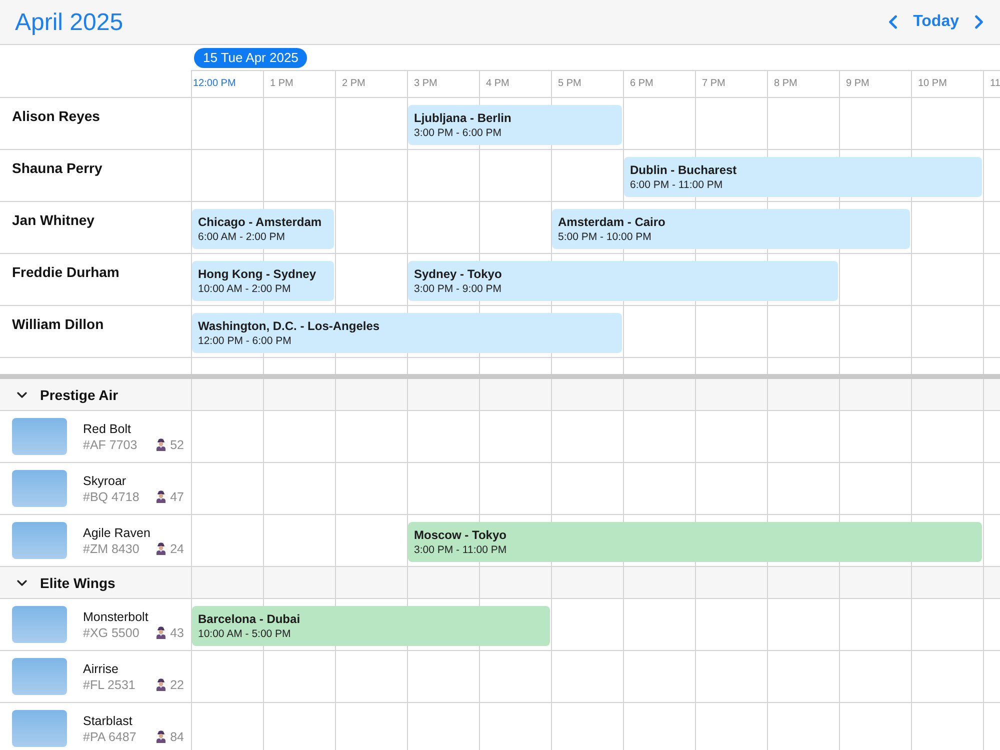 The height and width of the screenshot is (750, 1000). Describe the element at coordinates (111, 548) in the screenshot. I see `aircraft-code: #ZM 8430` at that location.